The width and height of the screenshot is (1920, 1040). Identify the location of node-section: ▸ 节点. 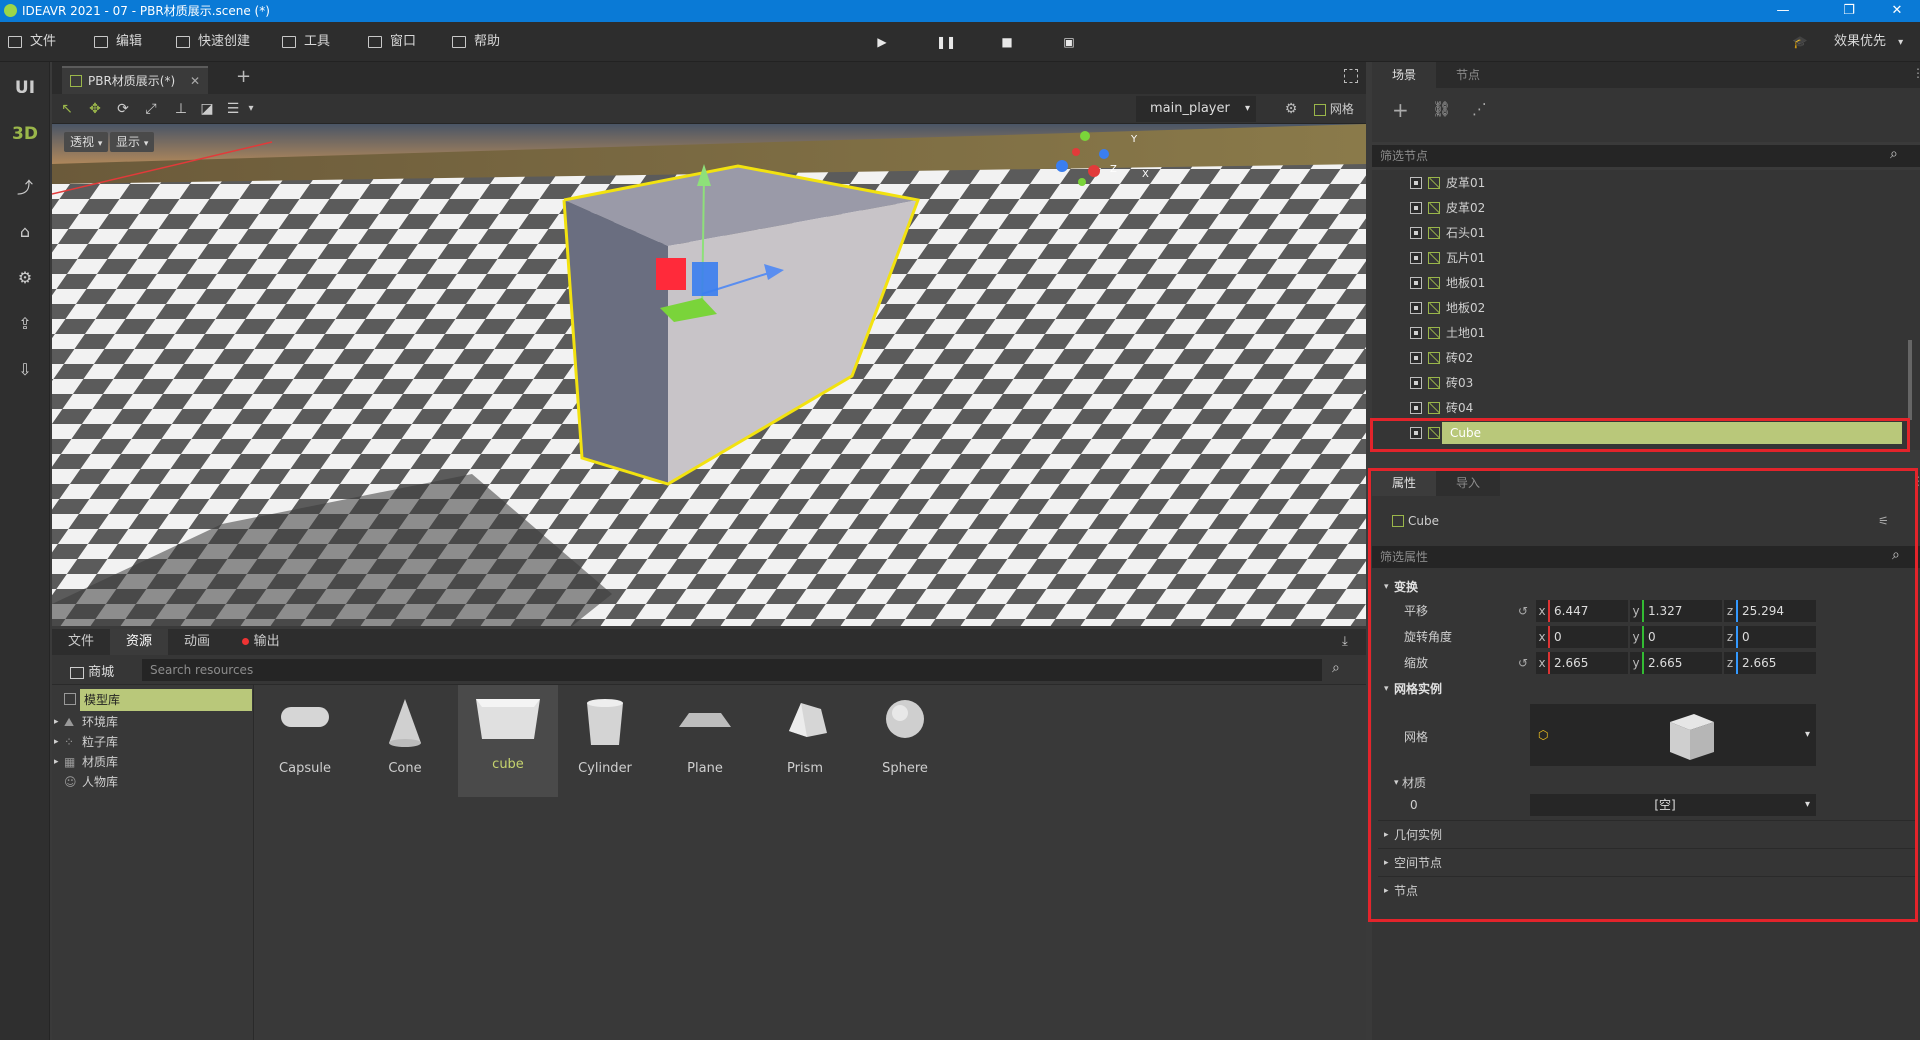
(1646, 891).